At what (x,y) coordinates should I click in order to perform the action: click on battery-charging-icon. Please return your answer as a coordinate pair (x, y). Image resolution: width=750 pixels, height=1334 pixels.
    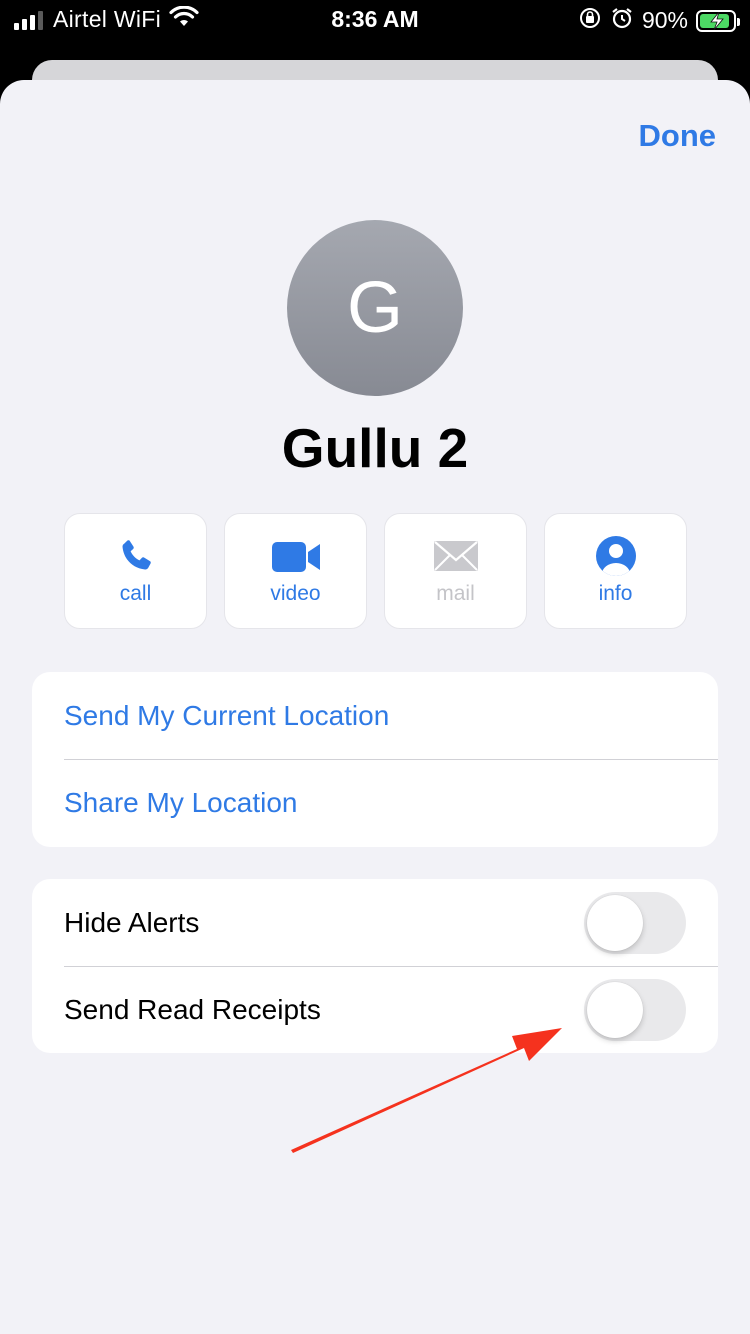
    Looking at the image, I should click on (718, 20).